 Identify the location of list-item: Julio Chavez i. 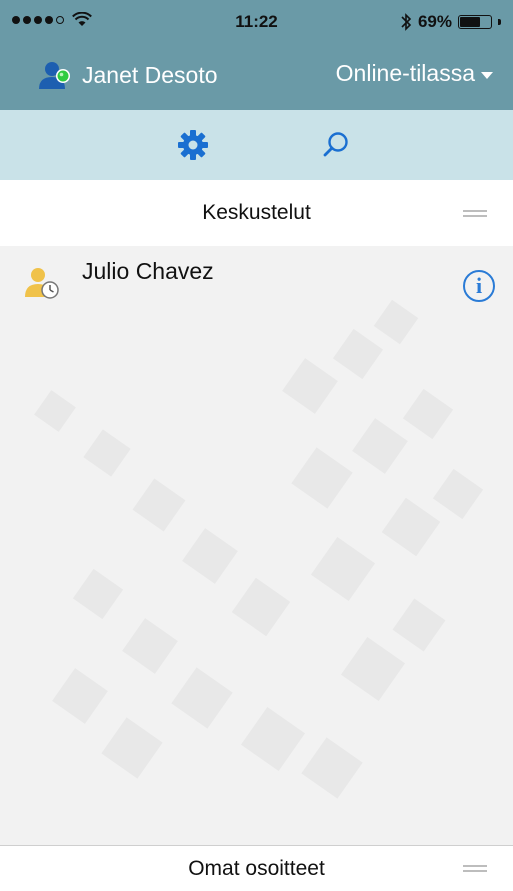
(256, 281).